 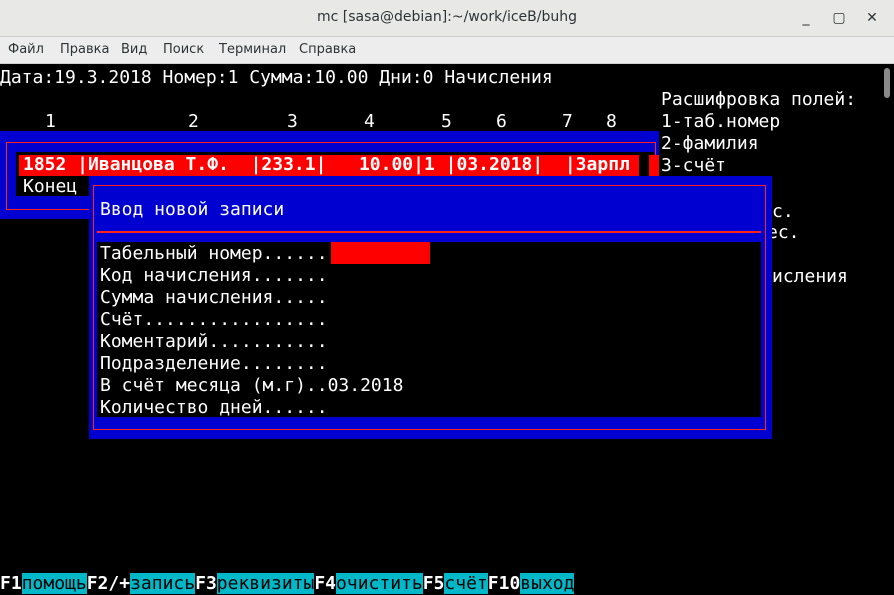 What do you see at coordinates (504, 583) in the screenshot?
I see `fkey-f10: F10` at bounding box center [504, 583].